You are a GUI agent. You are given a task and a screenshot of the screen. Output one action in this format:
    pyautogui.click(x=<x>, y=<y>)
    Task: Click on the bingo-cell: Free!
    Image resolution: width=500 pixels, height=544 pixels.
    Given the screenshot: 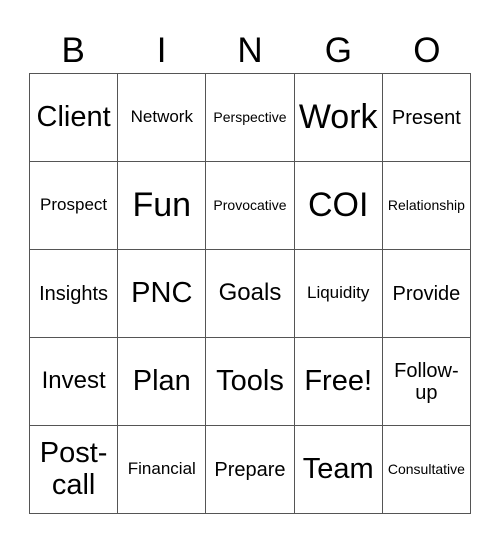 What is the action you would take?
    pyautogui.click(x=338, y=382)
    